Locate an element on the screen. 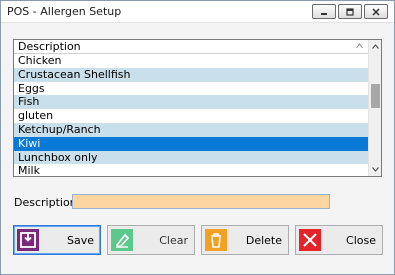 This screenshot has width=395, height=275. clear-label: Clear is located at coordinates (173, 240).